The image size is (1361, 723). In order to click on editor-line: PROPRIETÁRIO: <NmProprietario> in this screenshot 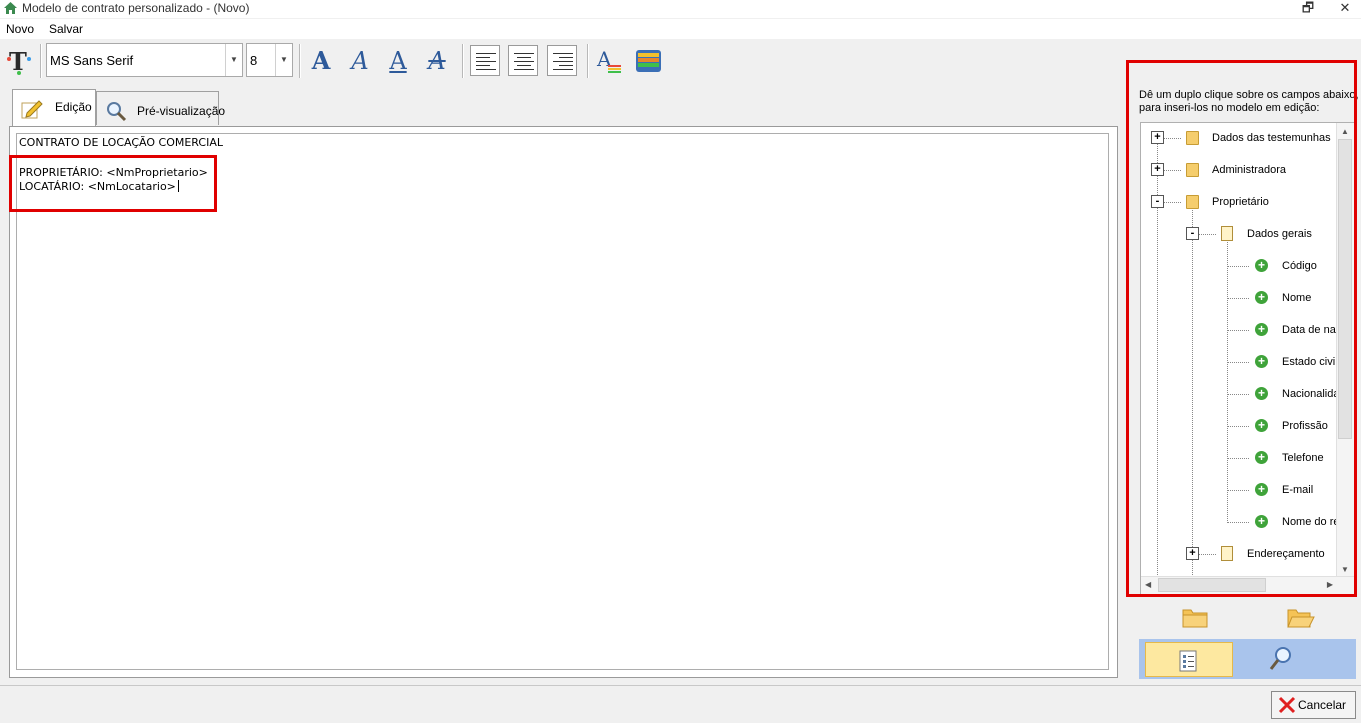, I will do `click(113, 172)`.